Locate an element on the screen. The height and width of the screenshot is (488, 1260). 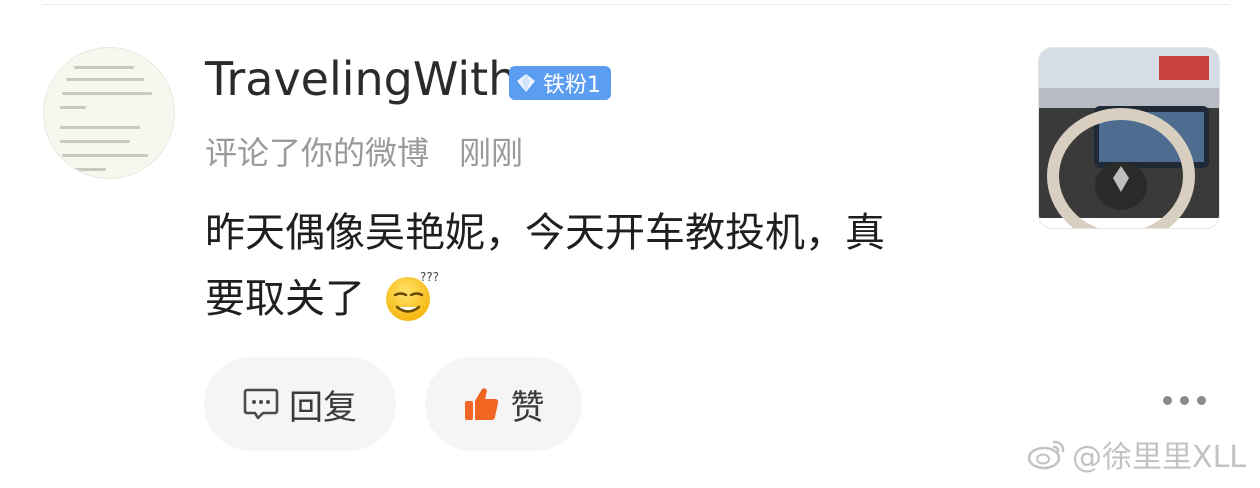
like-label: 赞 is located at coordinates (527, 407).